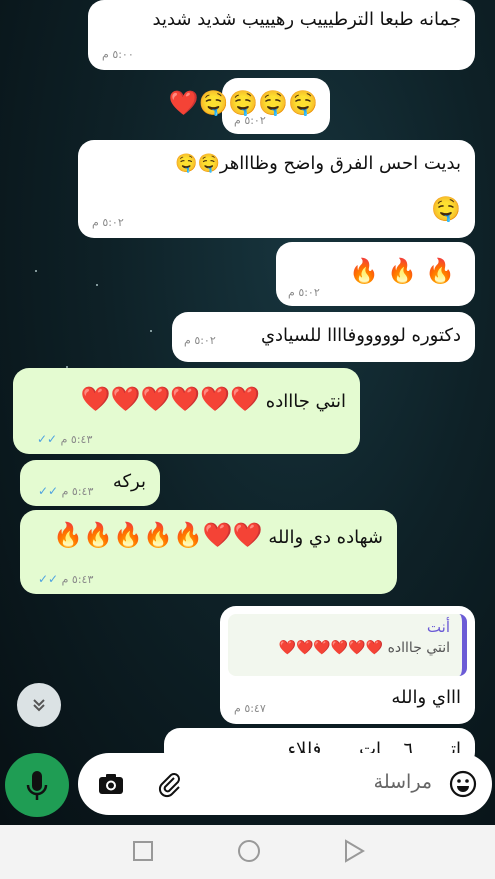 Image resolution: width=495 pixels, height=879 pixels. I want to click on message-time: ٥:٤٧ م, so click(250, 708).